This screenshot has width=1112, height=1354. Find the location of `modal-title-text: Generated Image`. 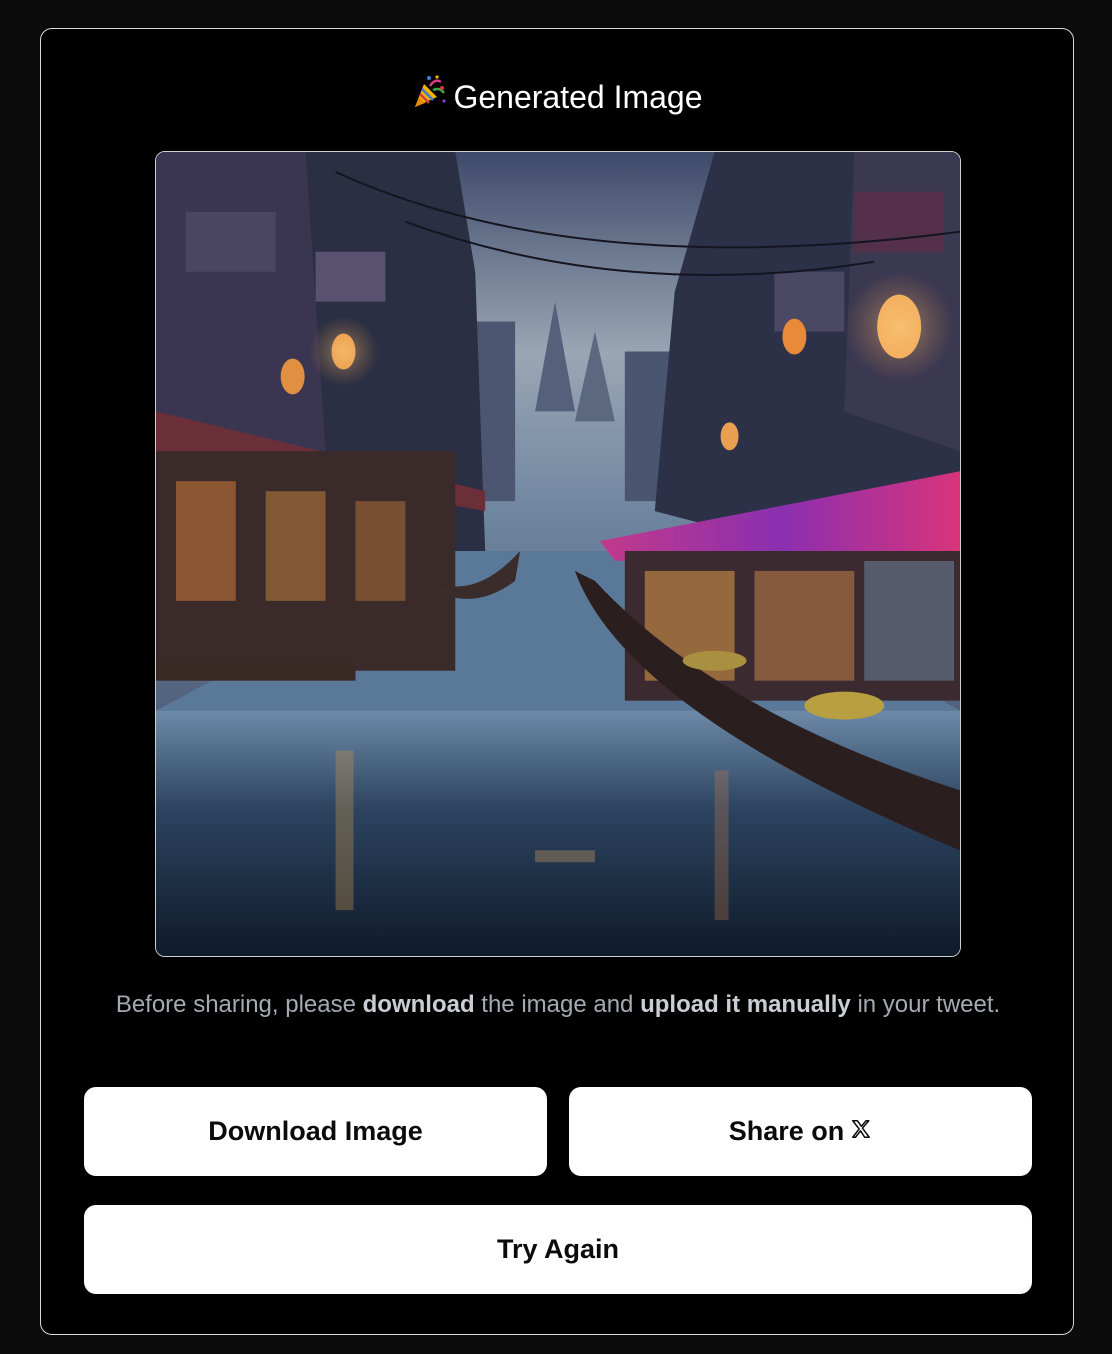

modal-title-text: Generated Image is located at coordinates (578, 97).